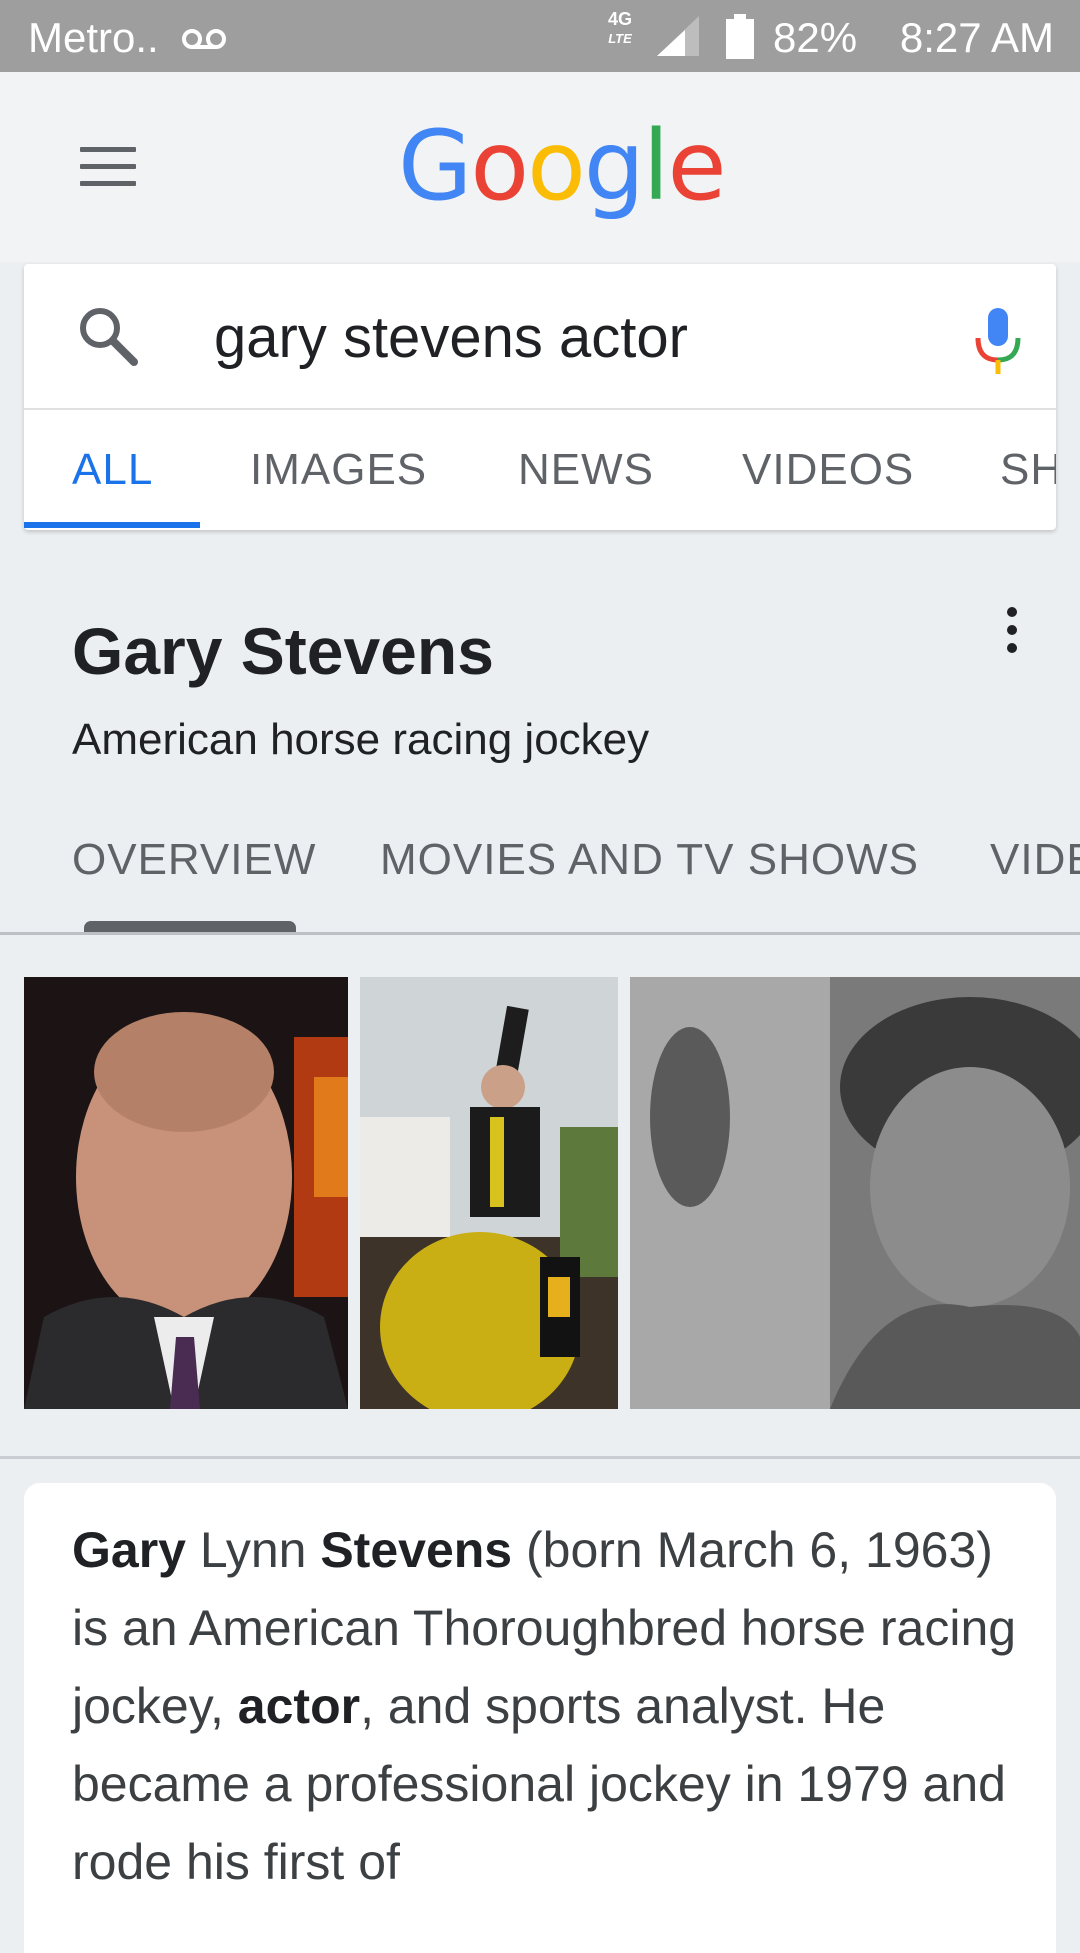 This screenshot has height=1953, width=1080. I want to click on google-logo: Google, so click(562, 166).